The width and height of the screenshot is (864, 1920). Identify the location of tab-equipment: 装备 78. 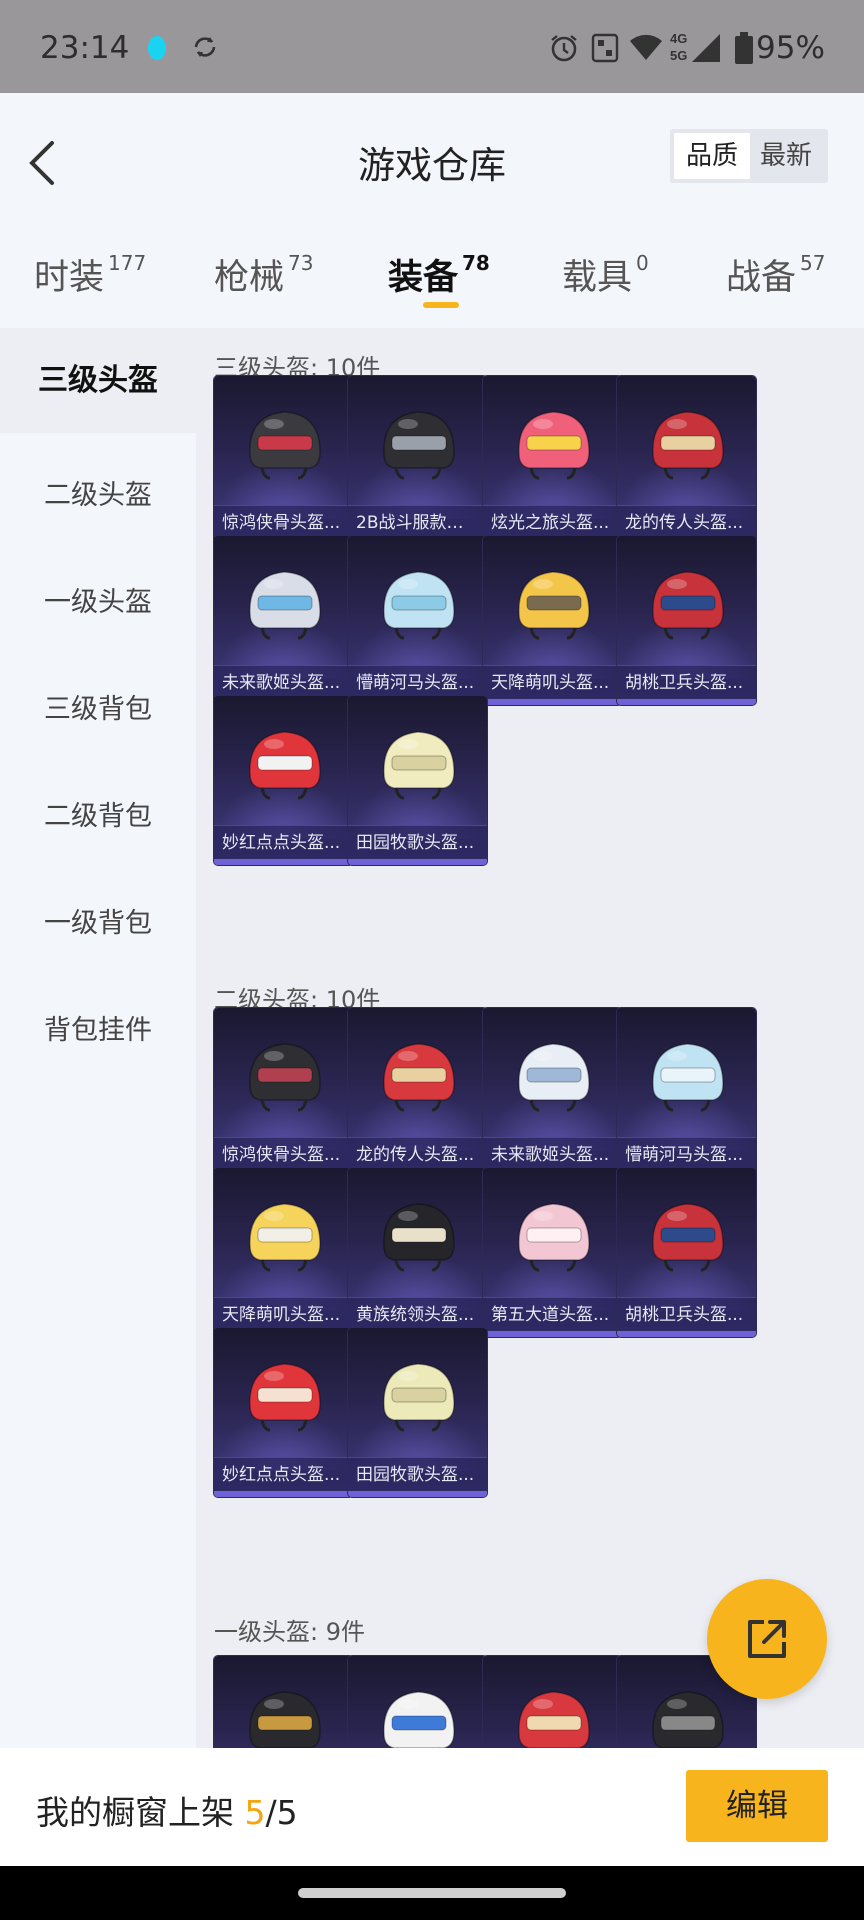
(439, 274).